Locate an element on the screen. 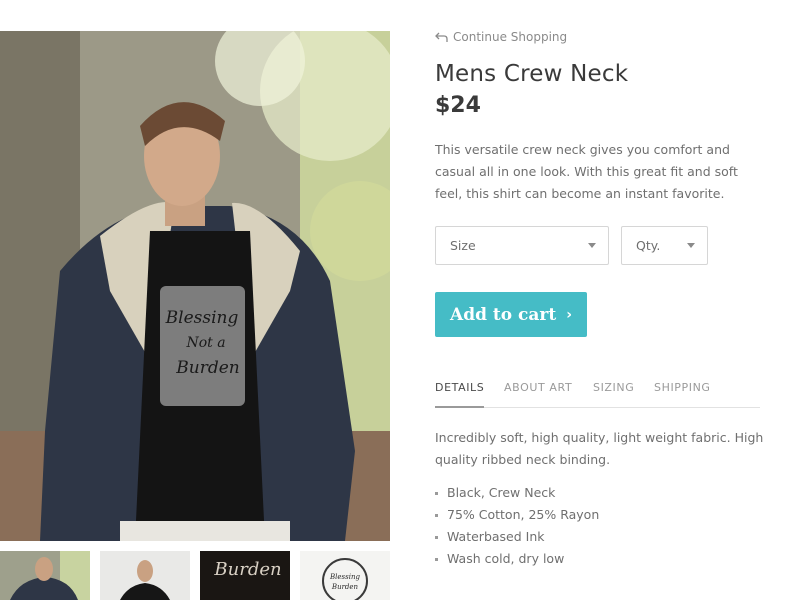 The width and height of the screenshot is (800, 600). list-item: 75% Cotton, 25% Rayon is located at coordinates (517, 515).